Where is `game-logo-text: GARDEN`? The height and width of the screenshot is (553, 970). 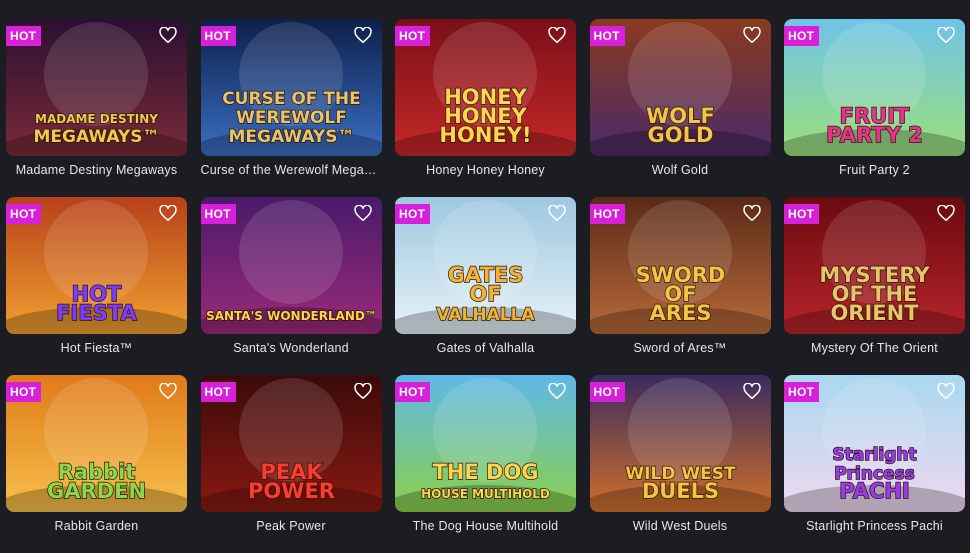
game-logo-text: GARDEN is located at coordinates (96, 491).